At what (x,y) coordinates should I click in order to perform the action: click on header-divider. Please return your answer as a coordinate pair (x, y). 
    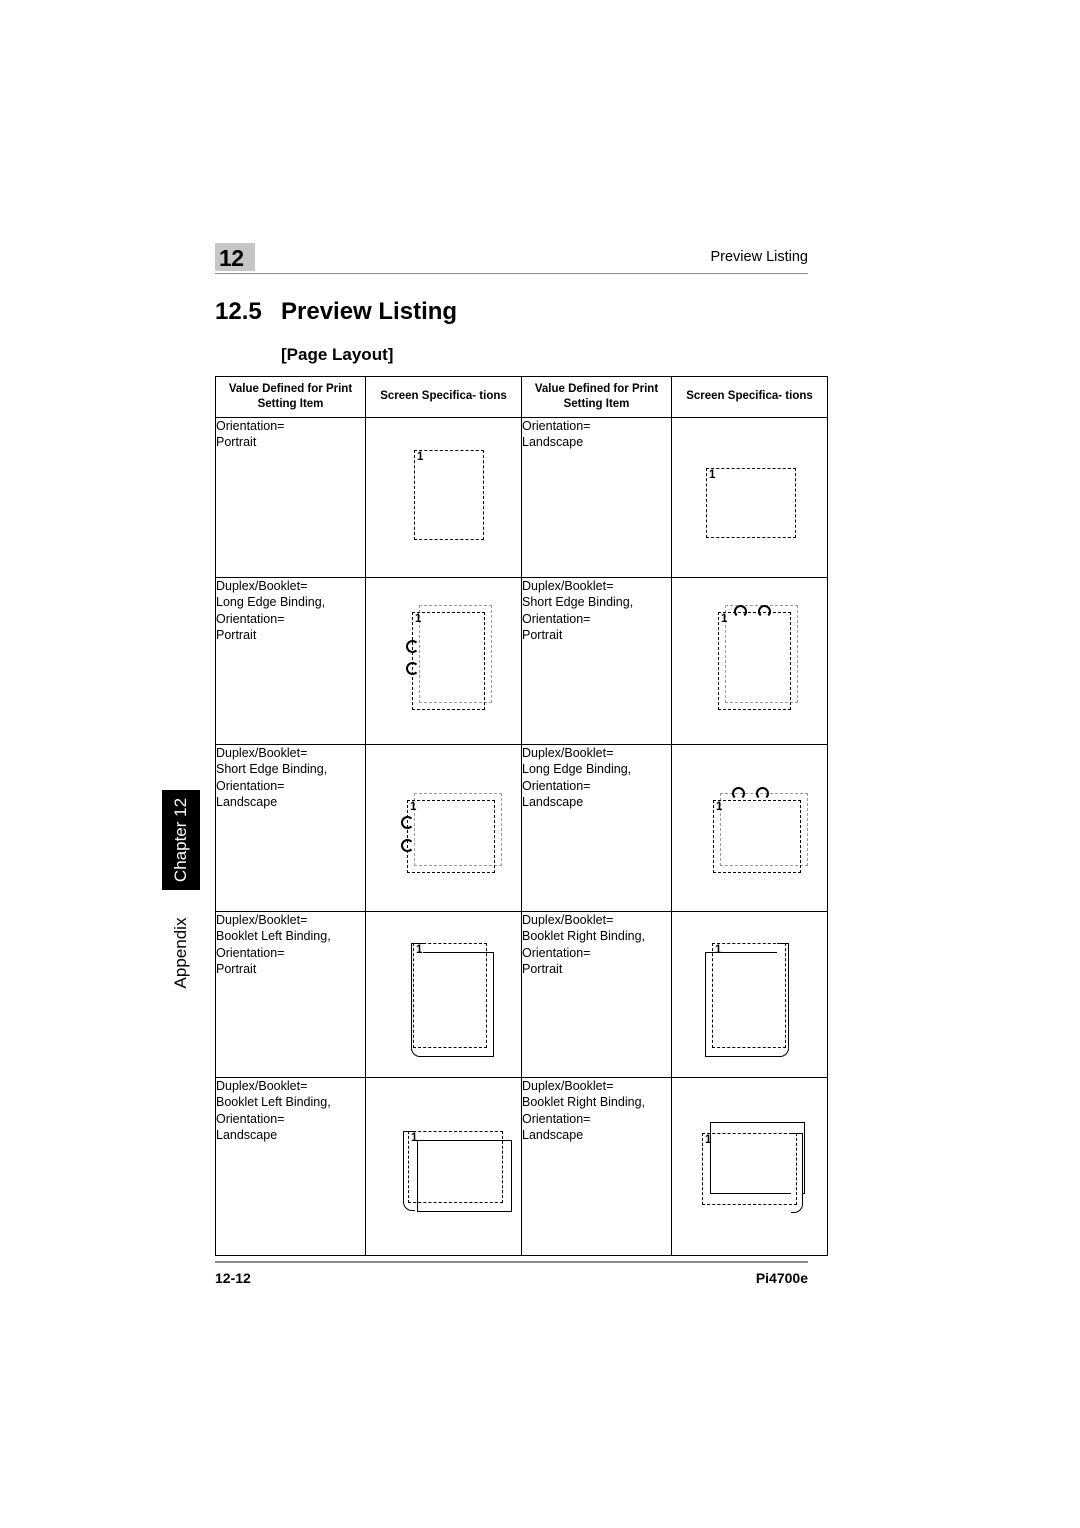
    Looking at the image, I should click on (511, 273).